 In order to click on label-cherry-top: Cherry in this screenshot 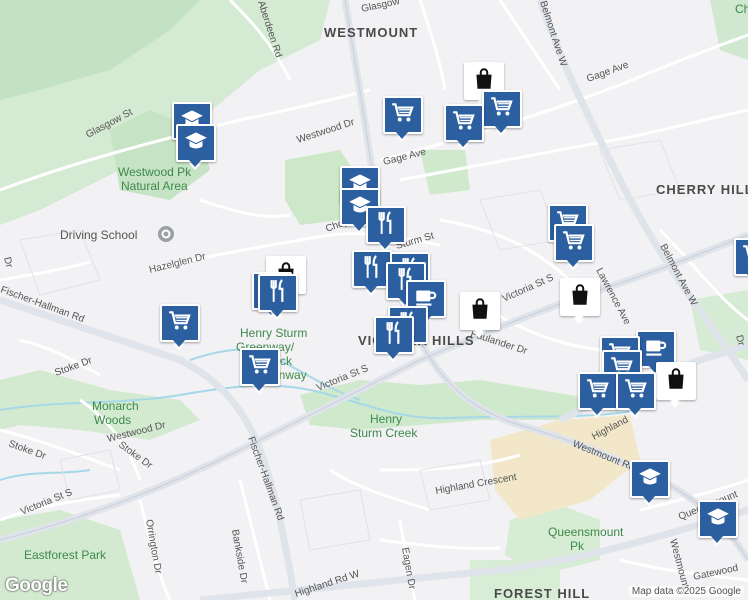, I will do `click(741, 9)`.